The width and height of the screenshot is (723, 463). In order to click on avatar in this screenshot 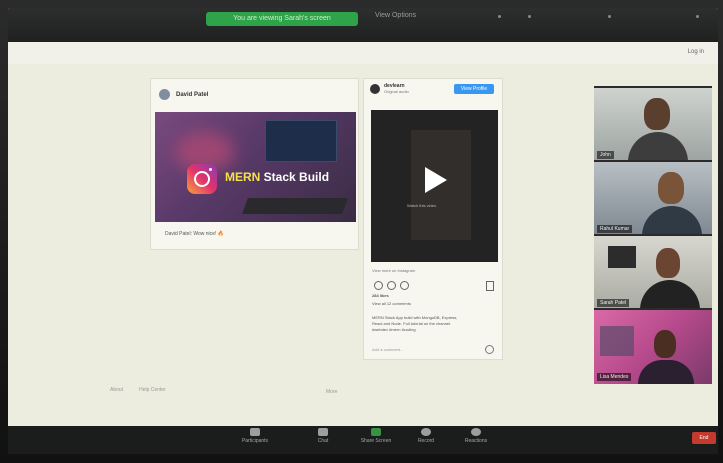, I will do `click(164, 94)`.